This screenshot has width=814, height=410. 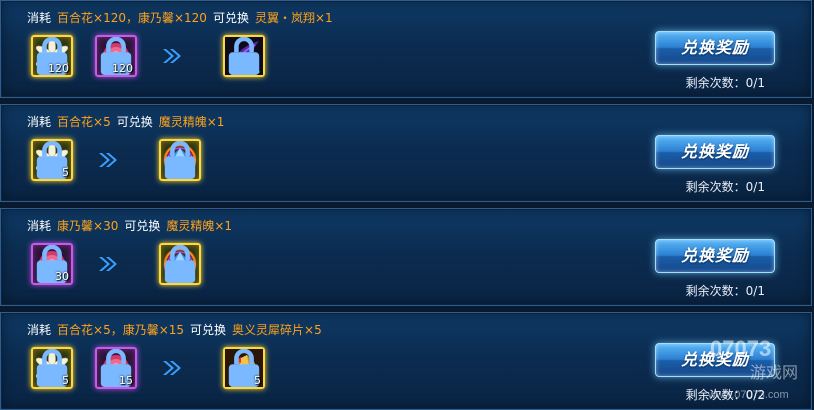 I want to click on reward-name: 灵翼・岚翔×1, so click(x=293, y=18).